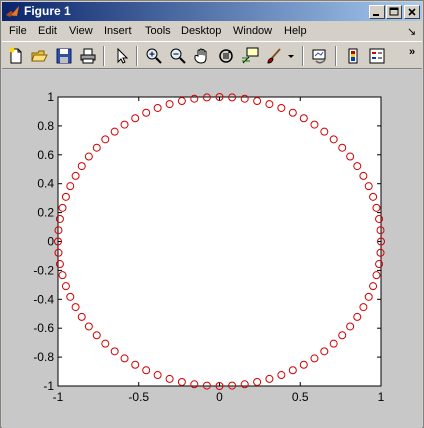  Describe the element at coordinates (81, 31) in the screenshot. I see `menu-view: View` at that location.